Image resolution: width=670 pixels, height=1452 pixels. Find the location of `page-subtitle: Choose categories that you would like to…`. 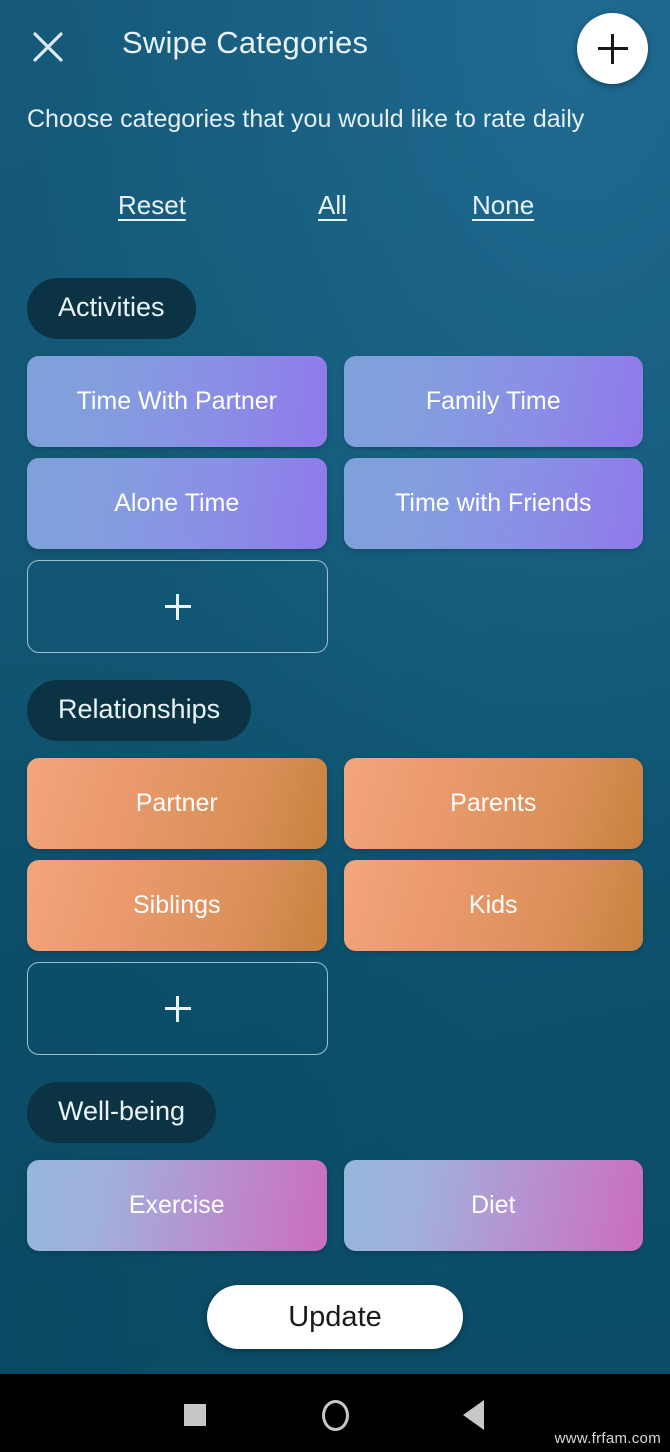

page-subtitle: Choose categories that you would like to… is located at coordinates (306, 119).